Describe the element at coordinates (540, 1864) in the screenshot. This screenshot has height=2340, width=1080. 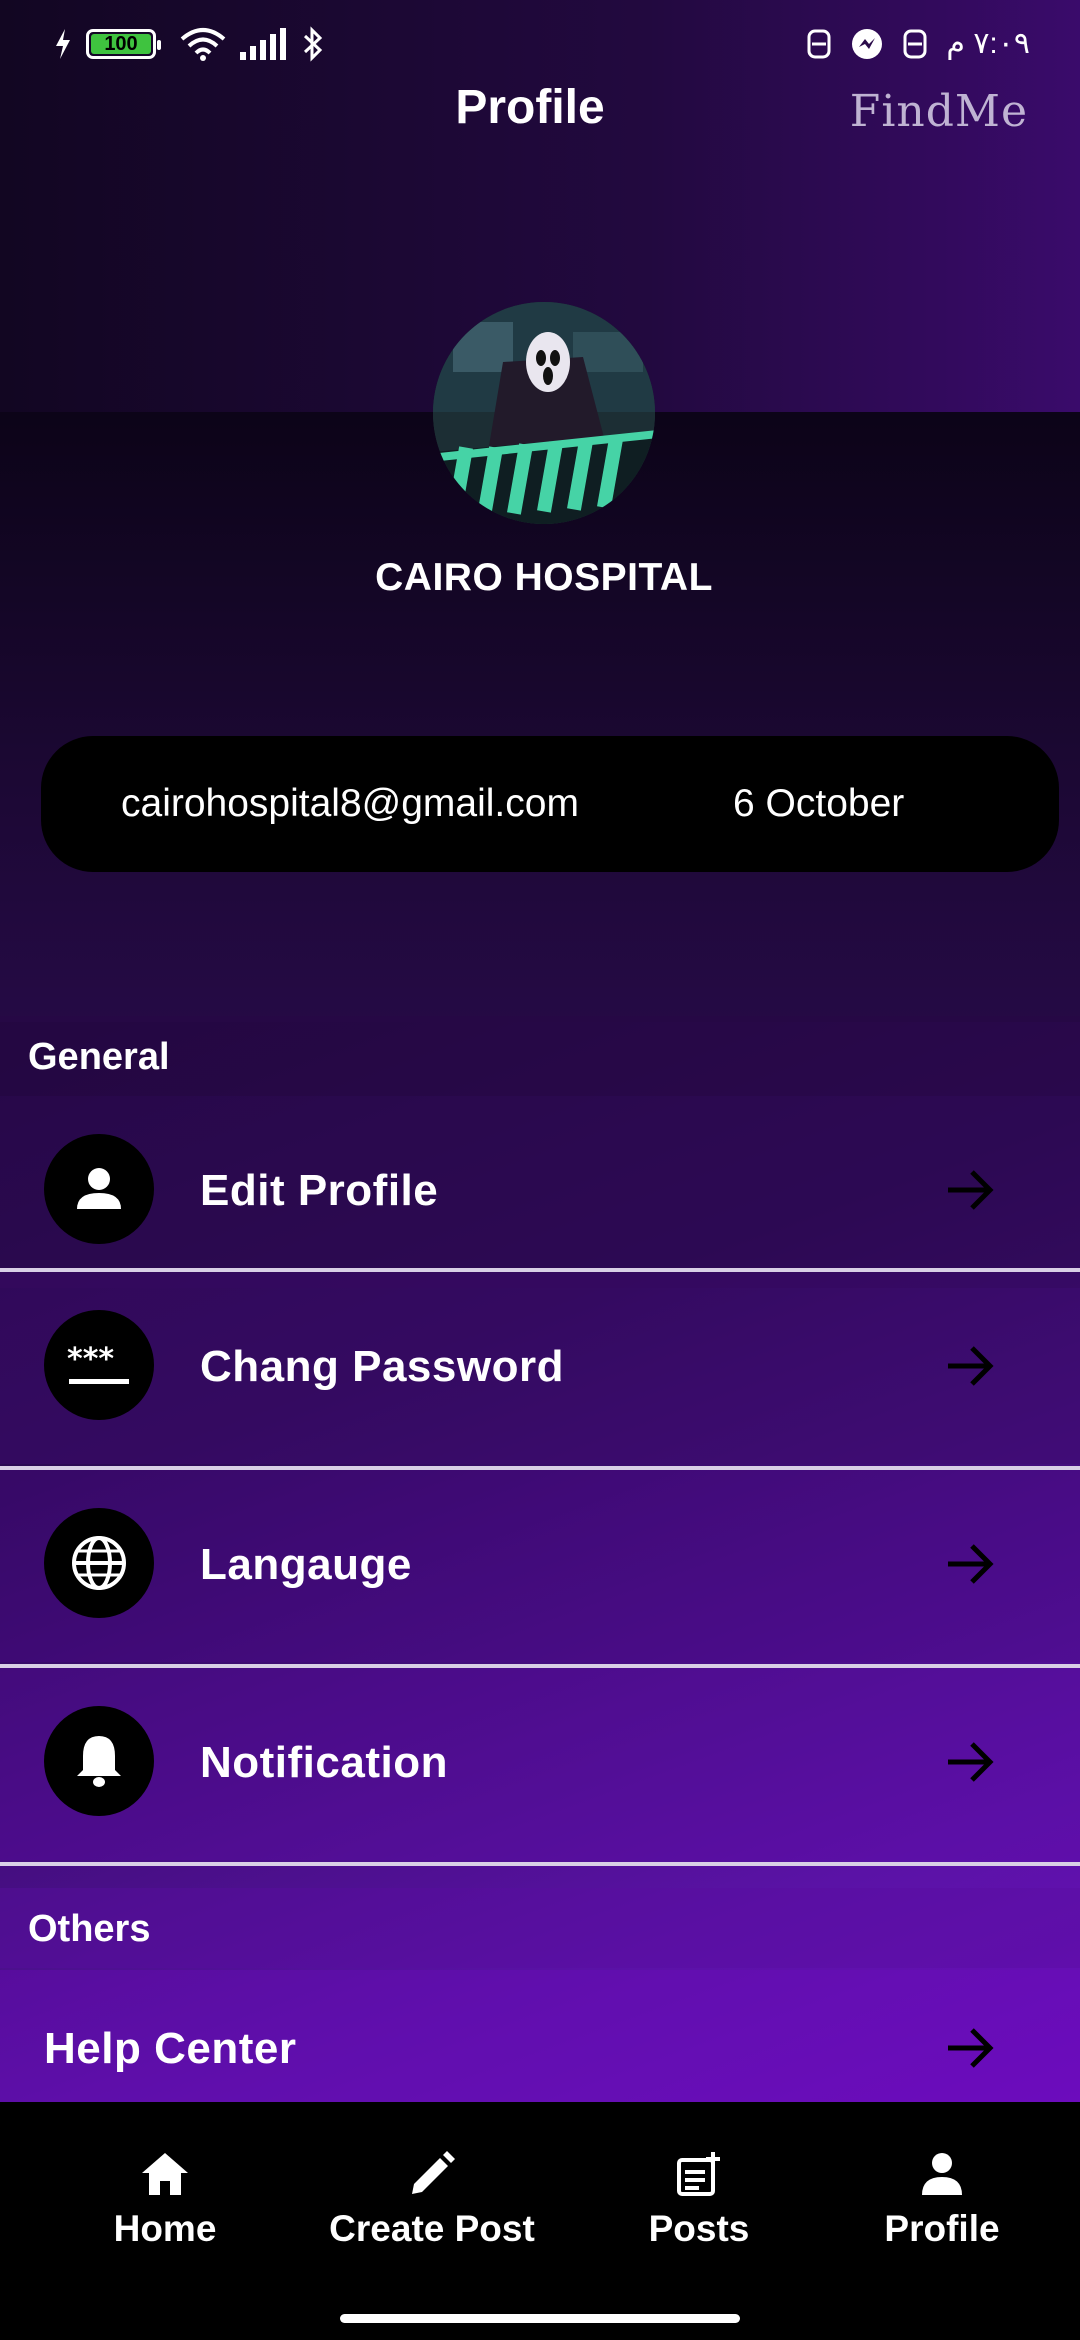
I see `divider` at that location.